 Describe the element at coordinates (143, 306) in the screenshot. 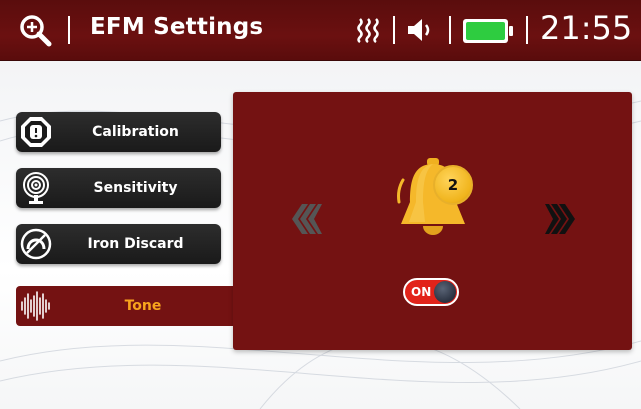

I see `sidebar-item-label: Tone` at that location.